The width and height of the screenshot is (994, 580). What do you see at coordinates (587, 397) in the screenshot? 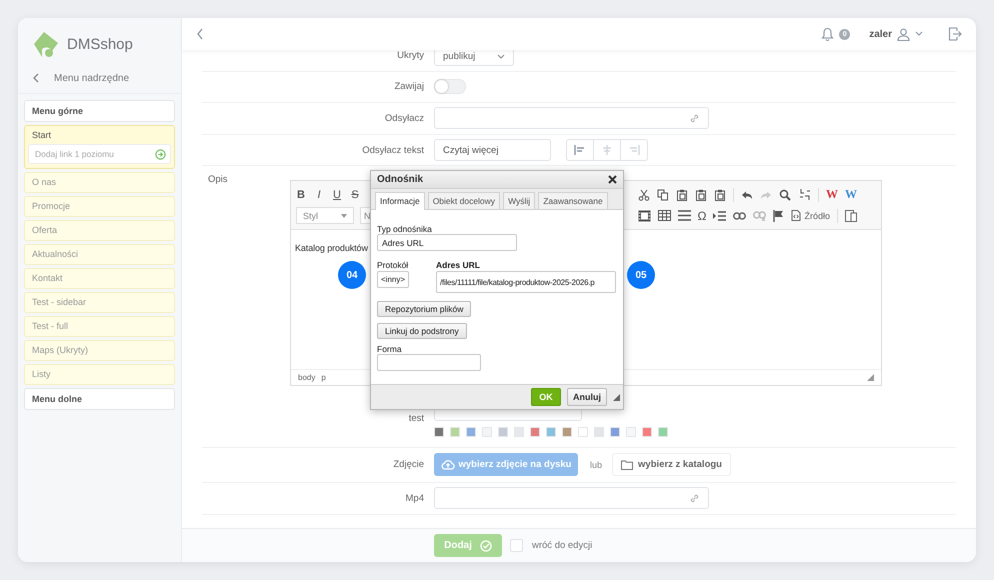
I see `cancel-button: Anuluj` at bounding box center [587, 397].